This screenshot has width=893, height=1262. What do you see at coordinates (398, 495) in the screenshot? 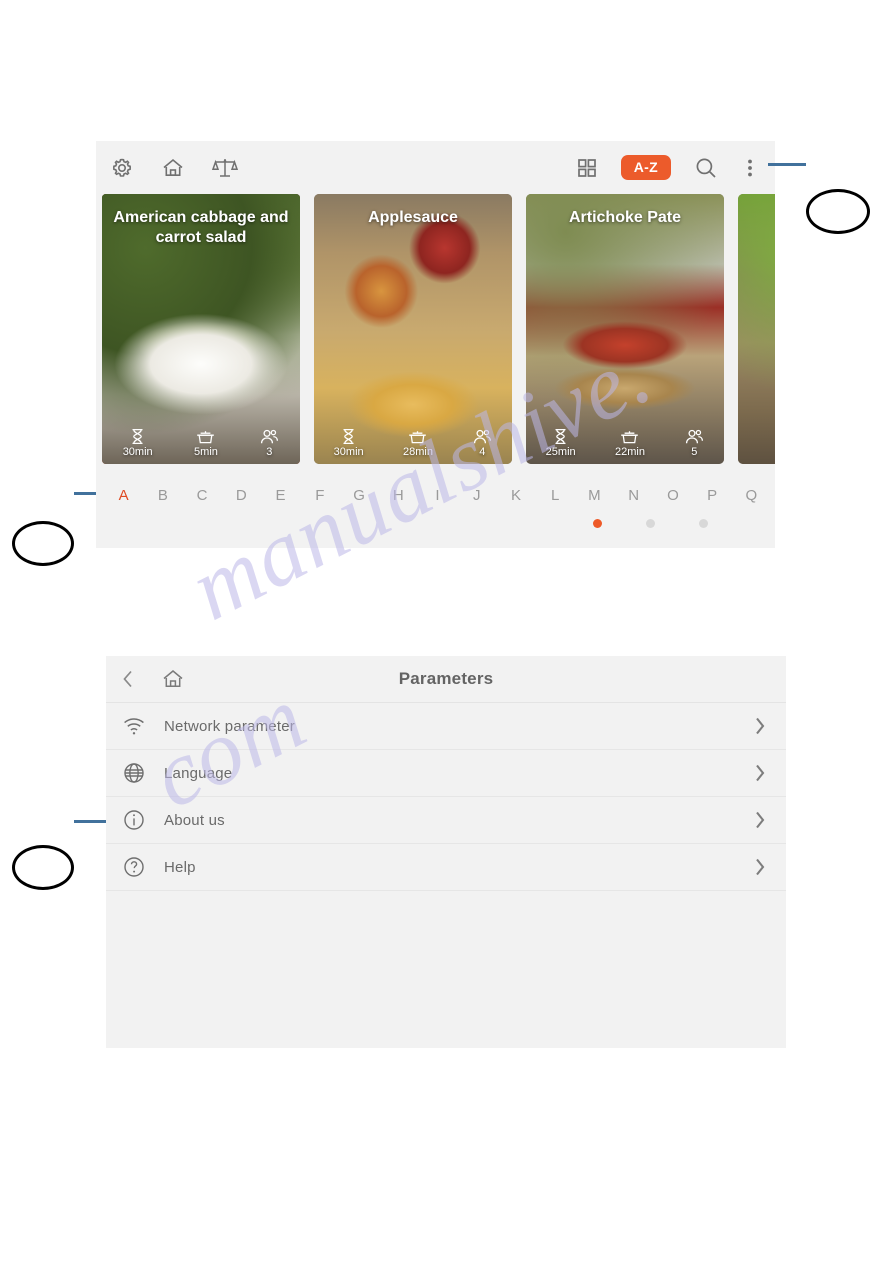
I see `alphabet-letter-h: H` at bounding box center [398, 495].